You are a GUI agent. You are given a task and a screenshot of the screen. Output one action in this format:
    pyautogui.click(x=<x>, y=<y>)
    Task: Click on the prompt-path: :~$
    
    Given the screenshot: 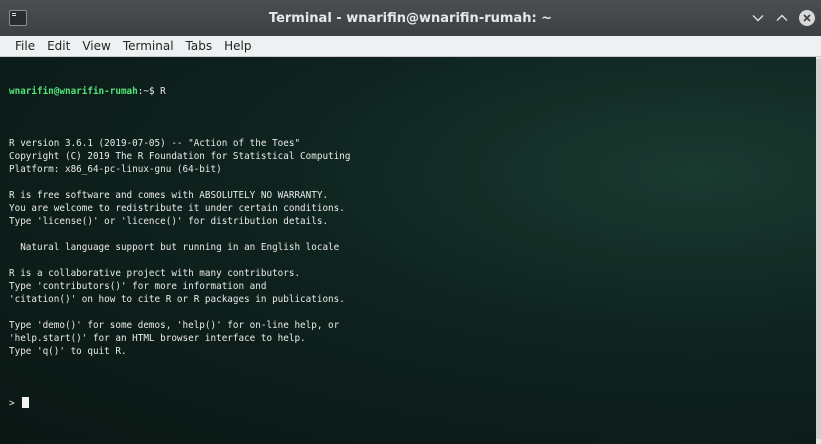 What is the action you would take?
    pyautogui.click(x=149, y=91)
    